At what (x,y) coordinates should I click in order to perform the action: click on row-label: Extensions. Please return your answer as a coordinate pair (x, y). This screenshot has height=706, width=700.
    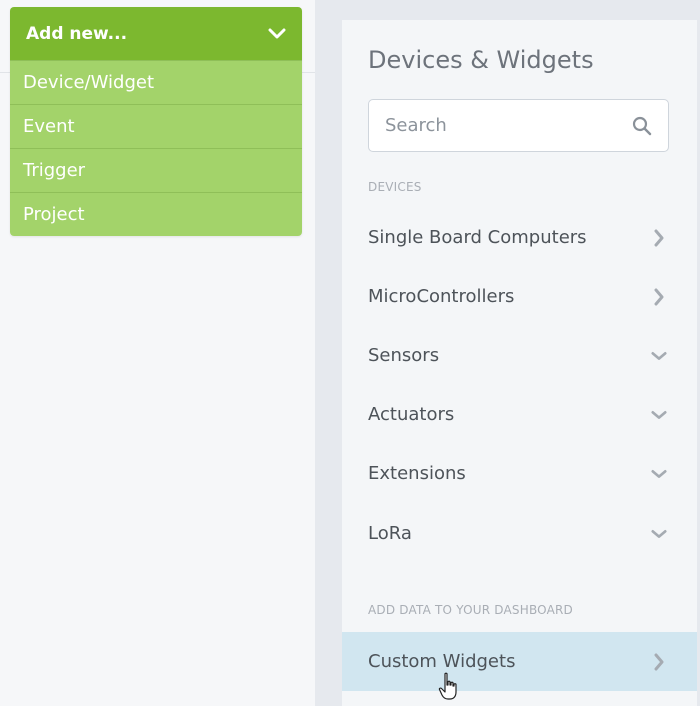
    Looking at the image, I should click on (417, 473).